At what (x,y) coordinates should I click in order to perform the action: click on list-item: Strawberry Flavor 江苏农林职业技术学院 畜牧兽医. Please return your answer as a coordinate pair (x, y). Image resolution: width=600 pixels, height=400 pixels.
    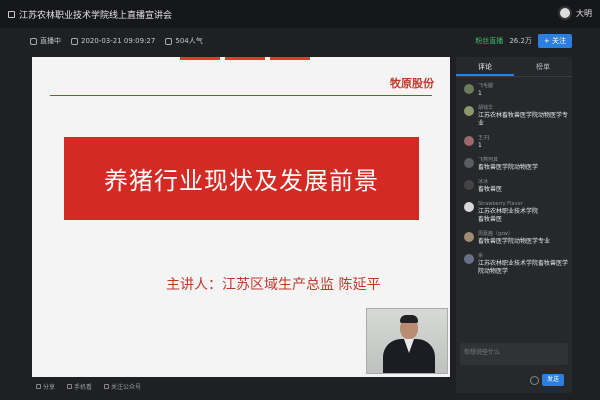
    Looking at the image, I should click on (516, 212).